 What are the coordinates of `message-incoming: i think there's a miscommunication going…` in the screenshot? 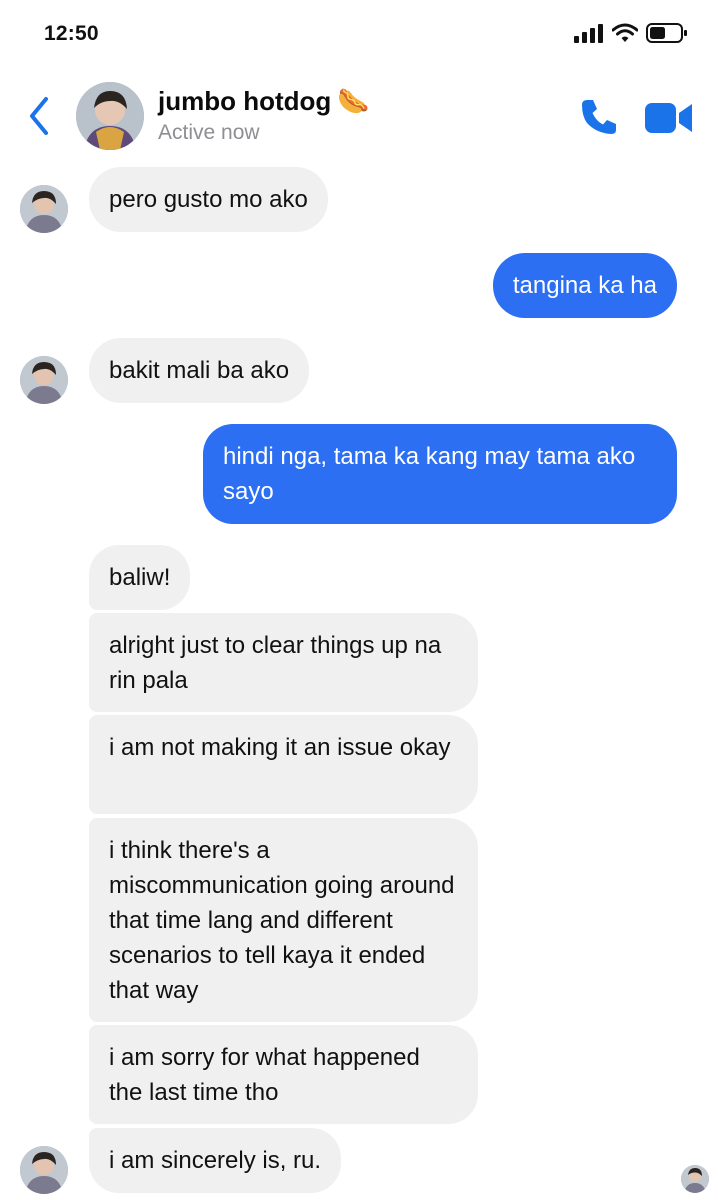 It's located at (283, 920).